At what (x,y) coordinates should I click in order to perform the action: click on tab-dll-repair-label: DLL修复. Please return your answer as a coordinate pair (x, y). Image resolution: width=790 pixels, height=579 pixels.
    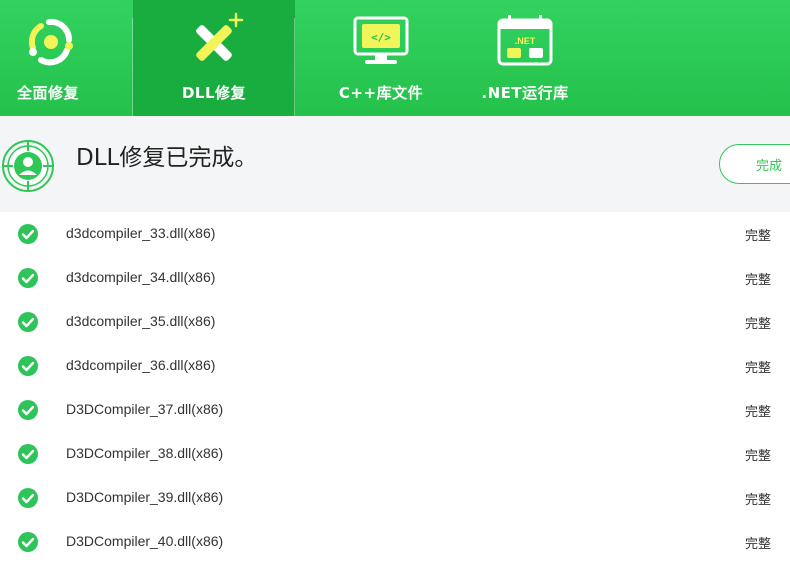
    Looking at the image, I should click on (214, 93).